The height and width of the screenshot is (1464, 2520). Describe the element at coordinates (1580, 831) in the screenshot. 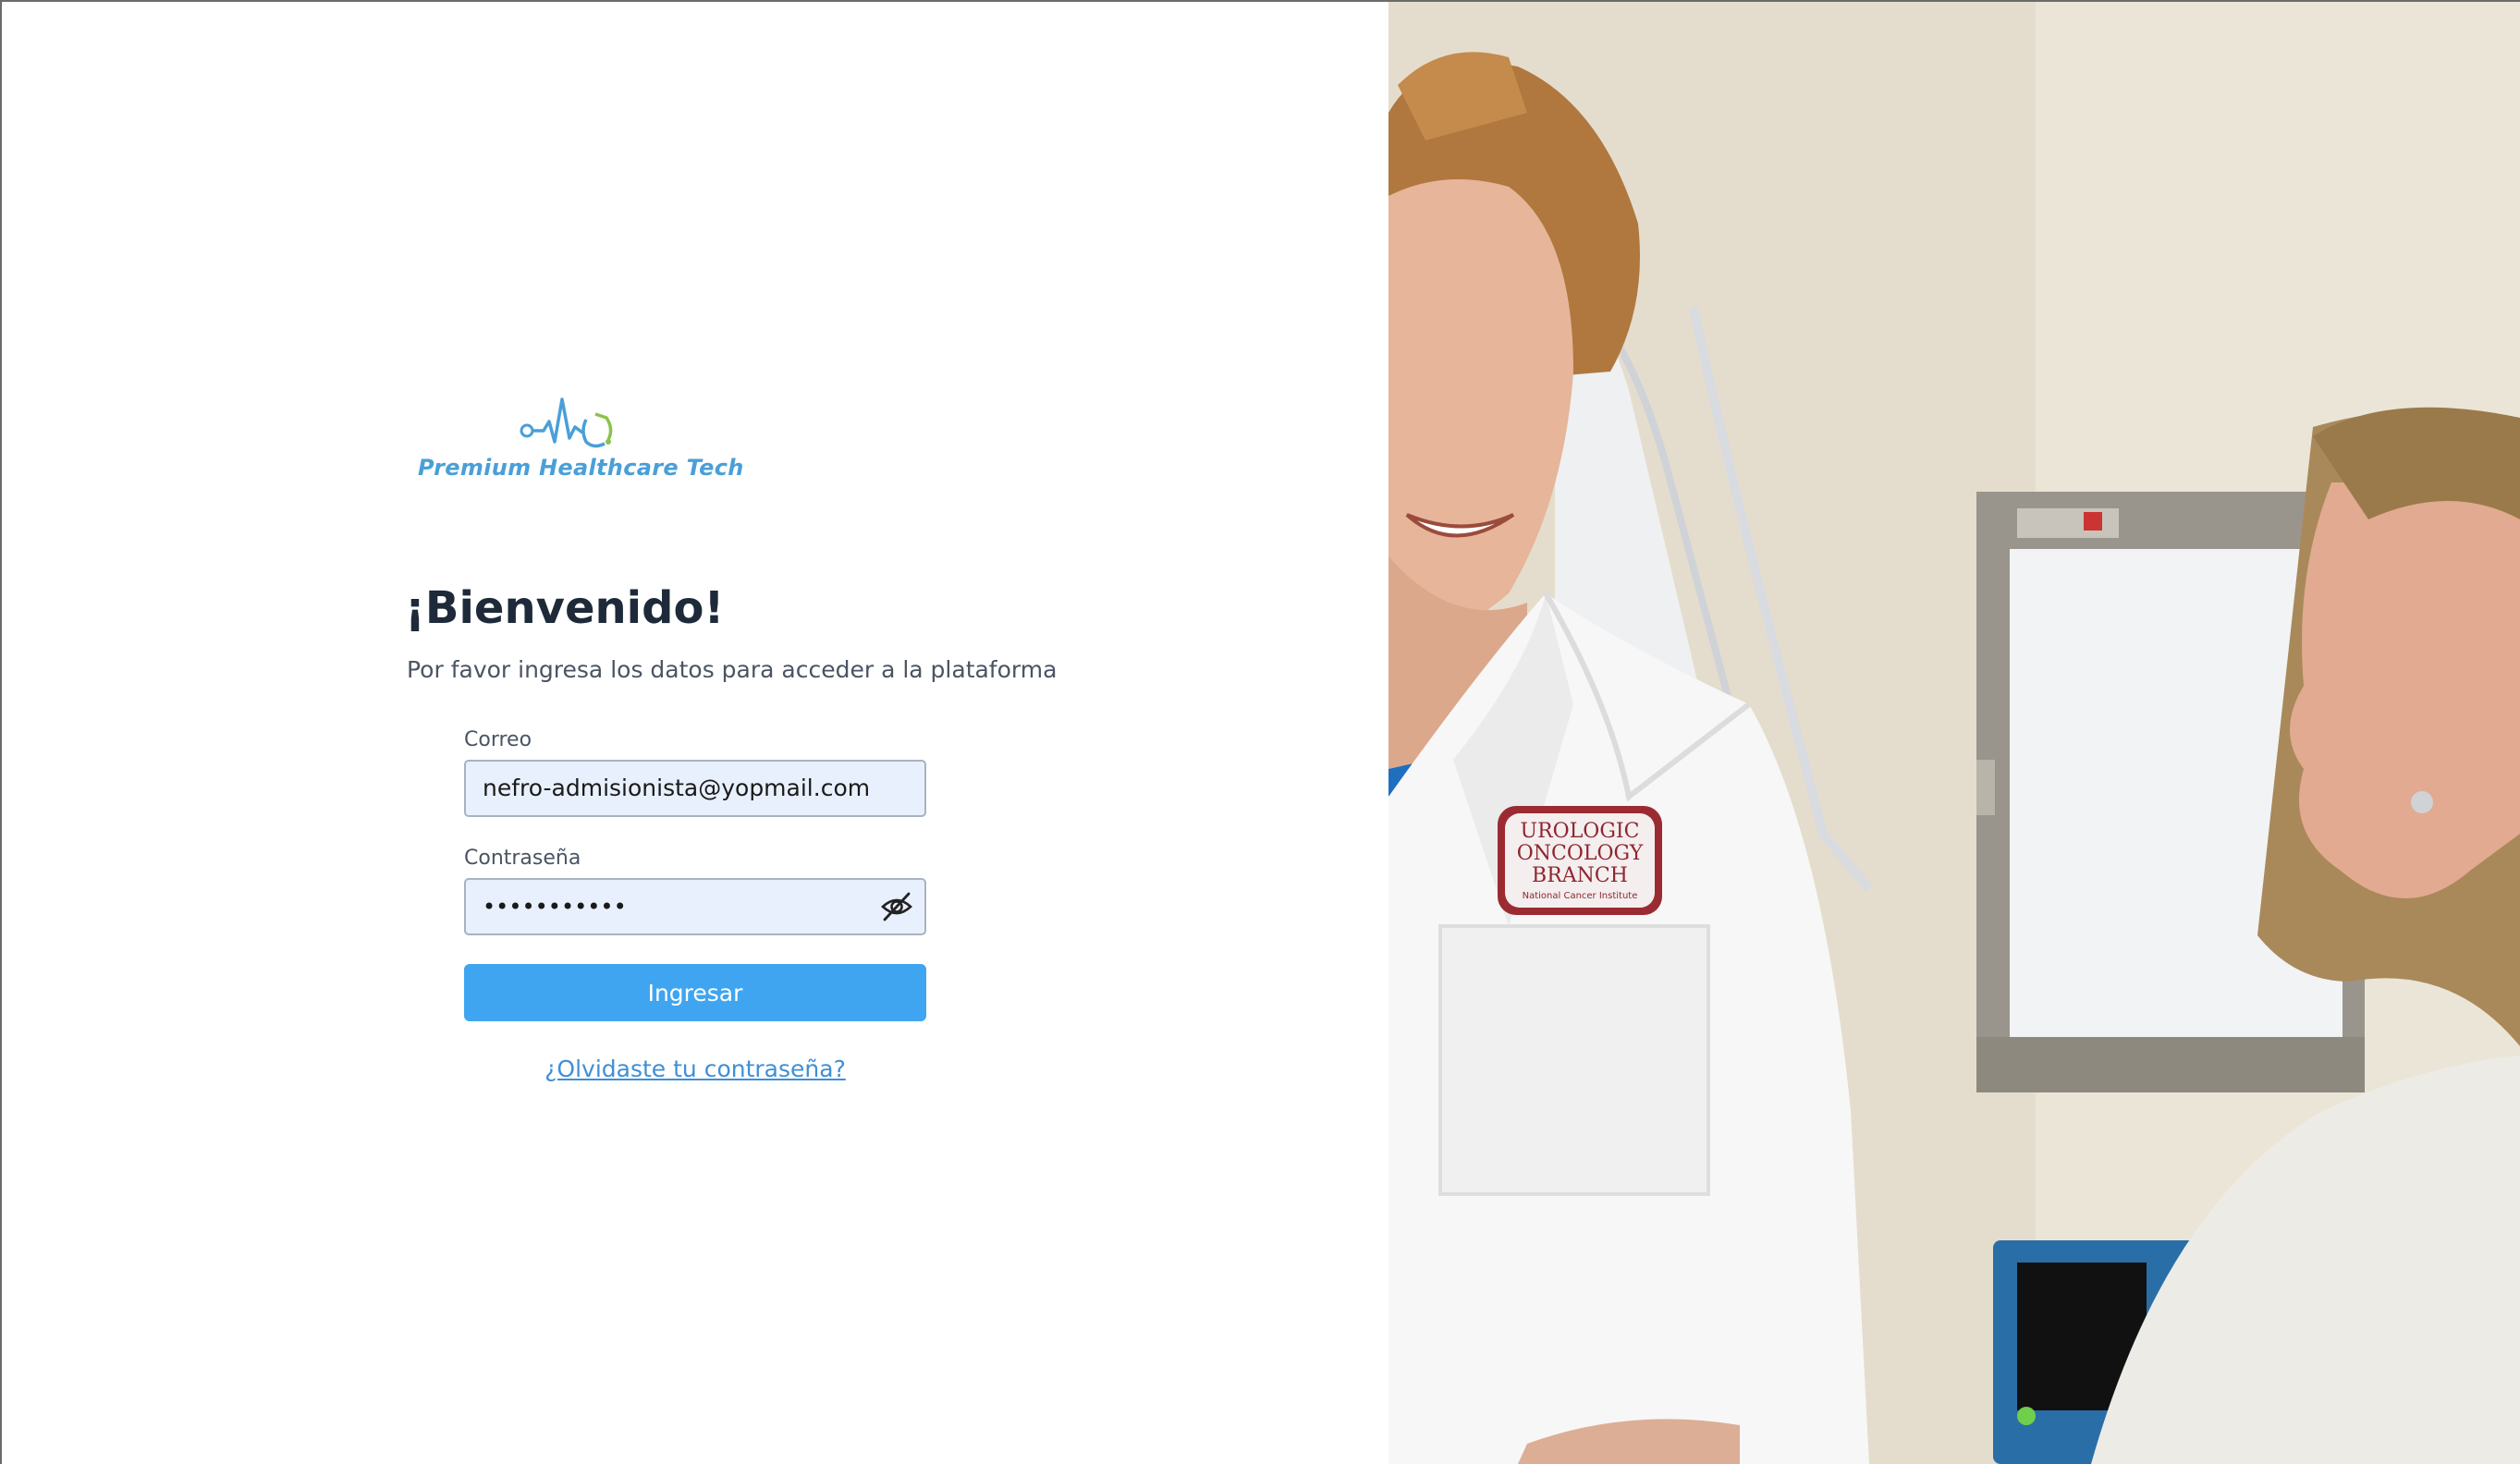

I see `patch-line-1: UROLOGIC` at that location.